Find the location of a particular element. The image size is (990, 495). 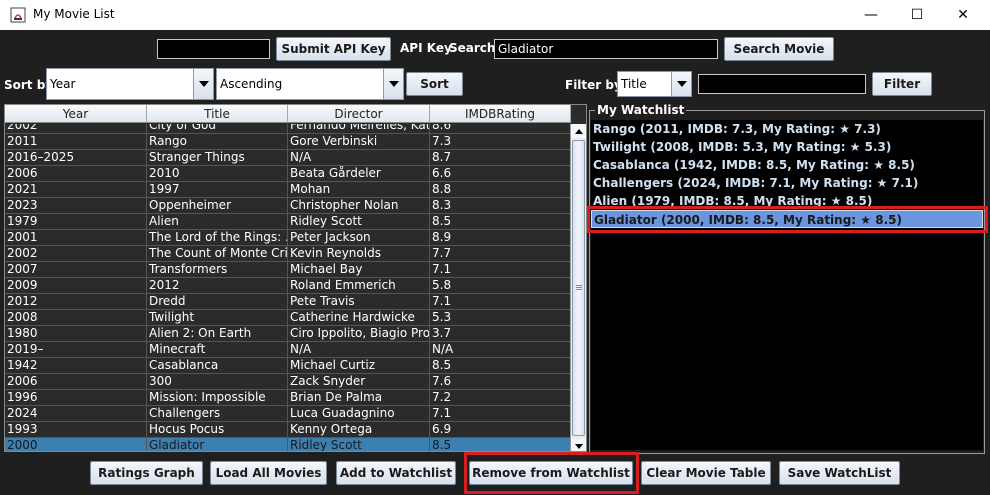

save-watchlist-button: Save WatchList is located at coordinates (839, 473).